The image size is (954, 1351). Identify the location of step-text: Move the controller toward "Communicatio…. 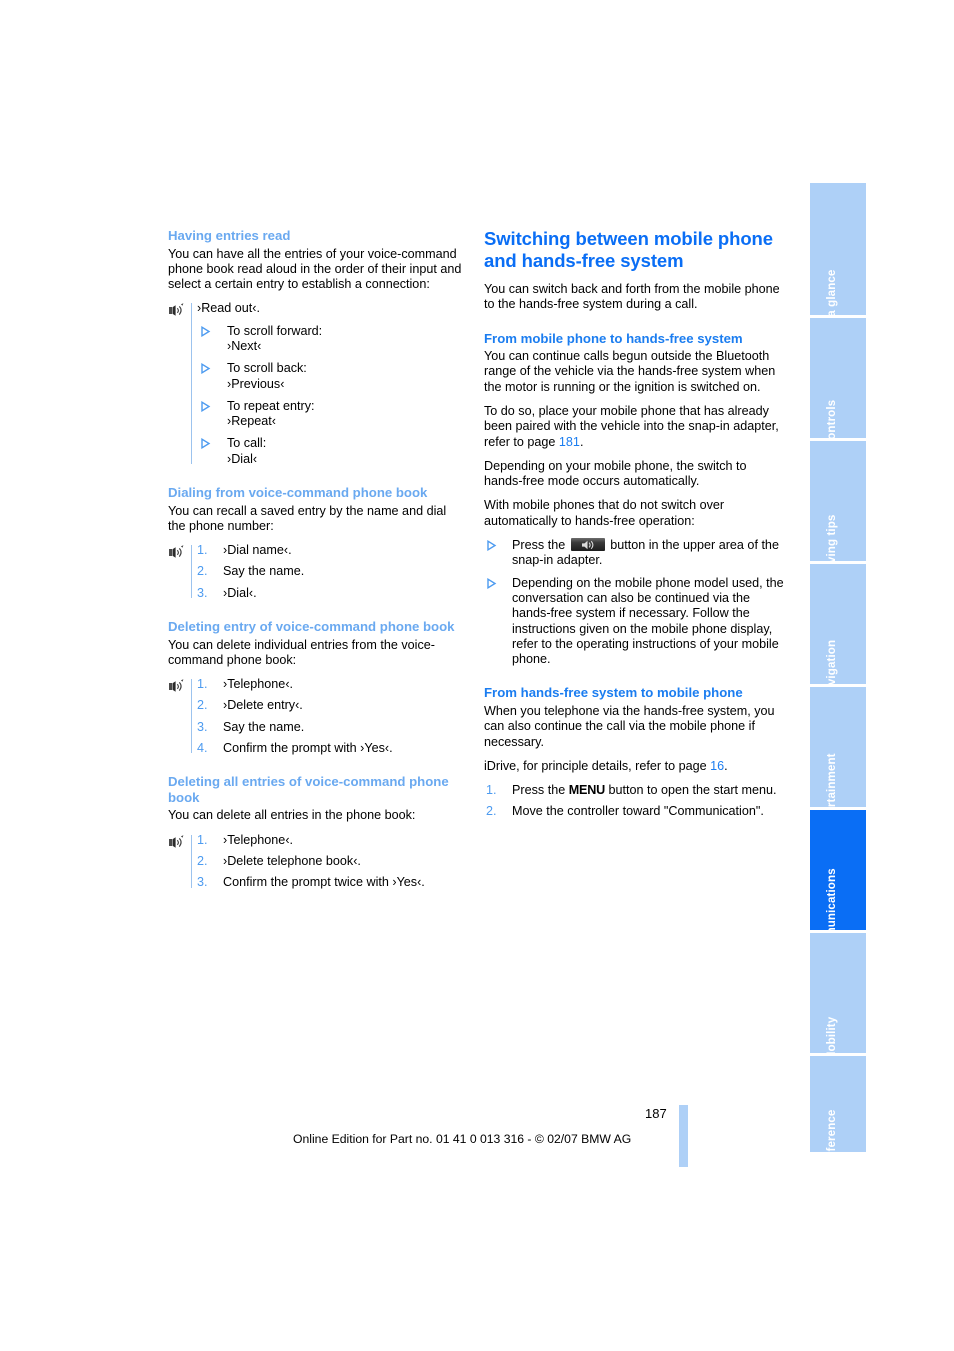
(638, 811).